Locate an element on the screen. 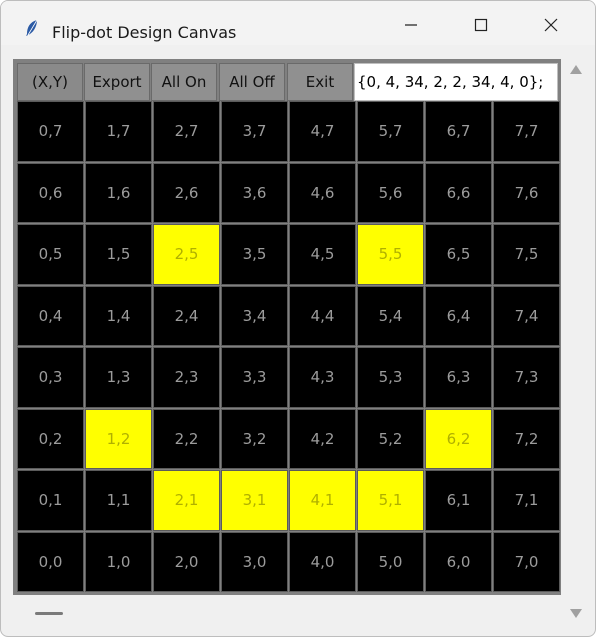 This screenshot has height=637, width=596. dot-cell: 5,1 is located at coordinates (390, 500).